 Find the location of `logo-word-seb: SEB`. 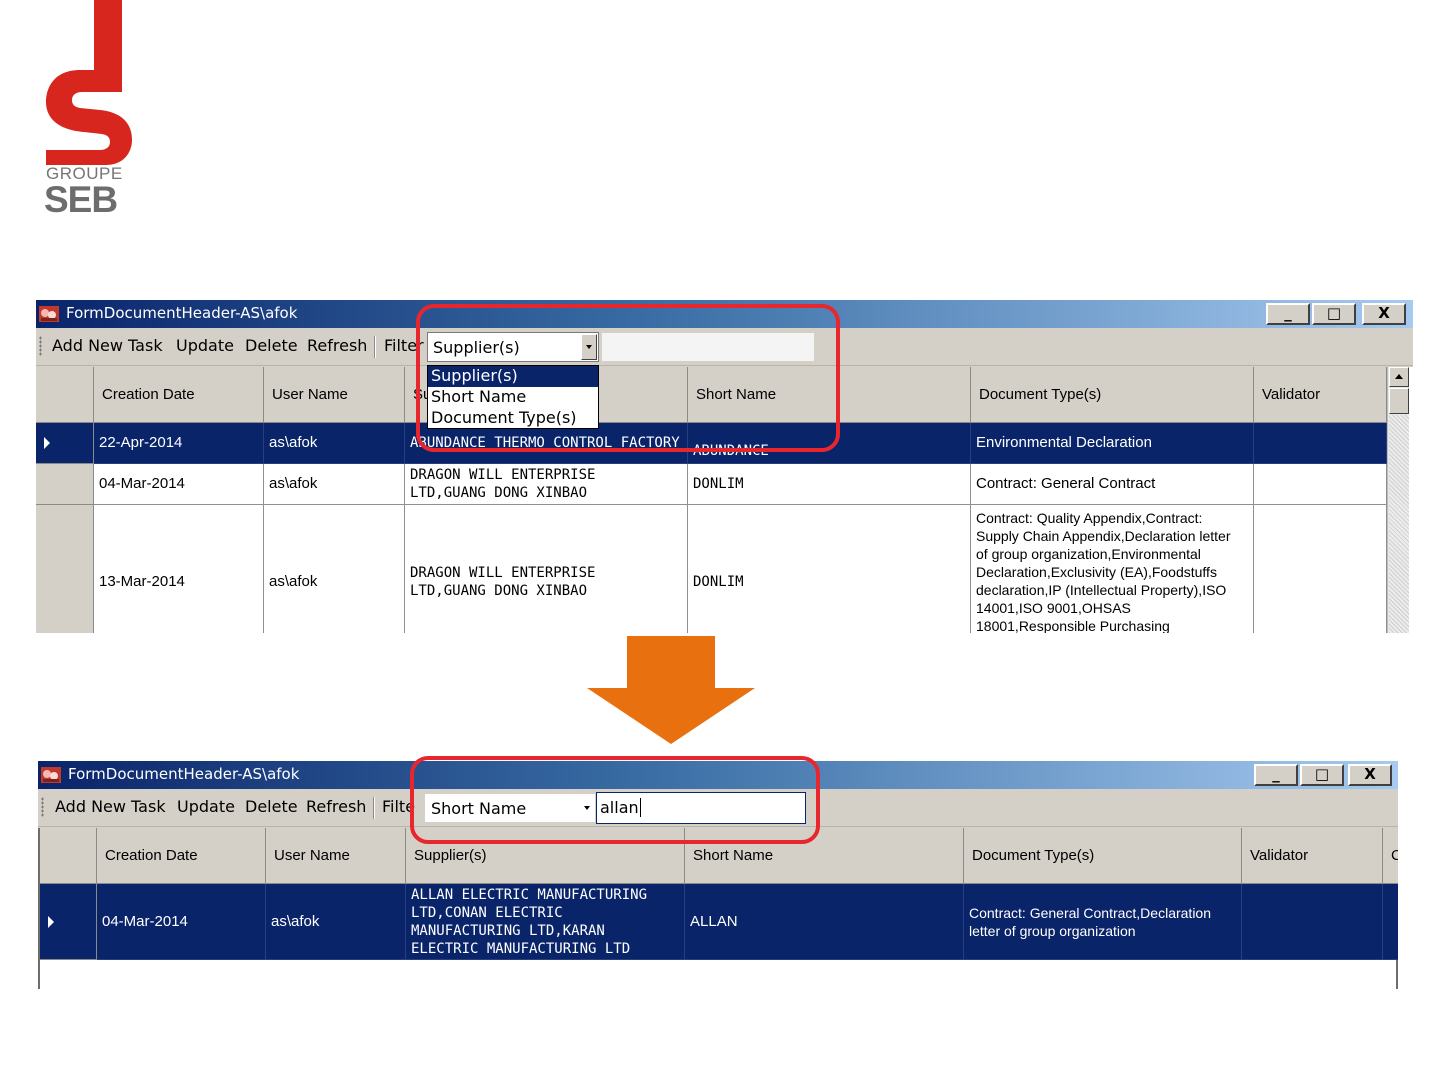

logo-word-seb: SEB is located at coordinates (81, 199).